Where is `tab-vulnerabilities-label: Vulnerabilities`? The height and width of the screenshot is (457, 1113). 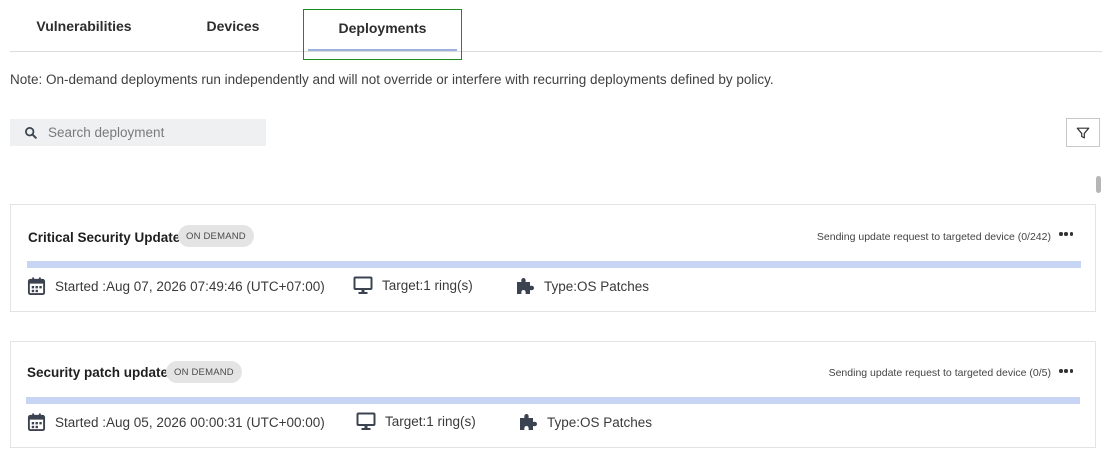 tab-vulnerabilities-label: Vulnerabilities is located at coordinates (84, 26).